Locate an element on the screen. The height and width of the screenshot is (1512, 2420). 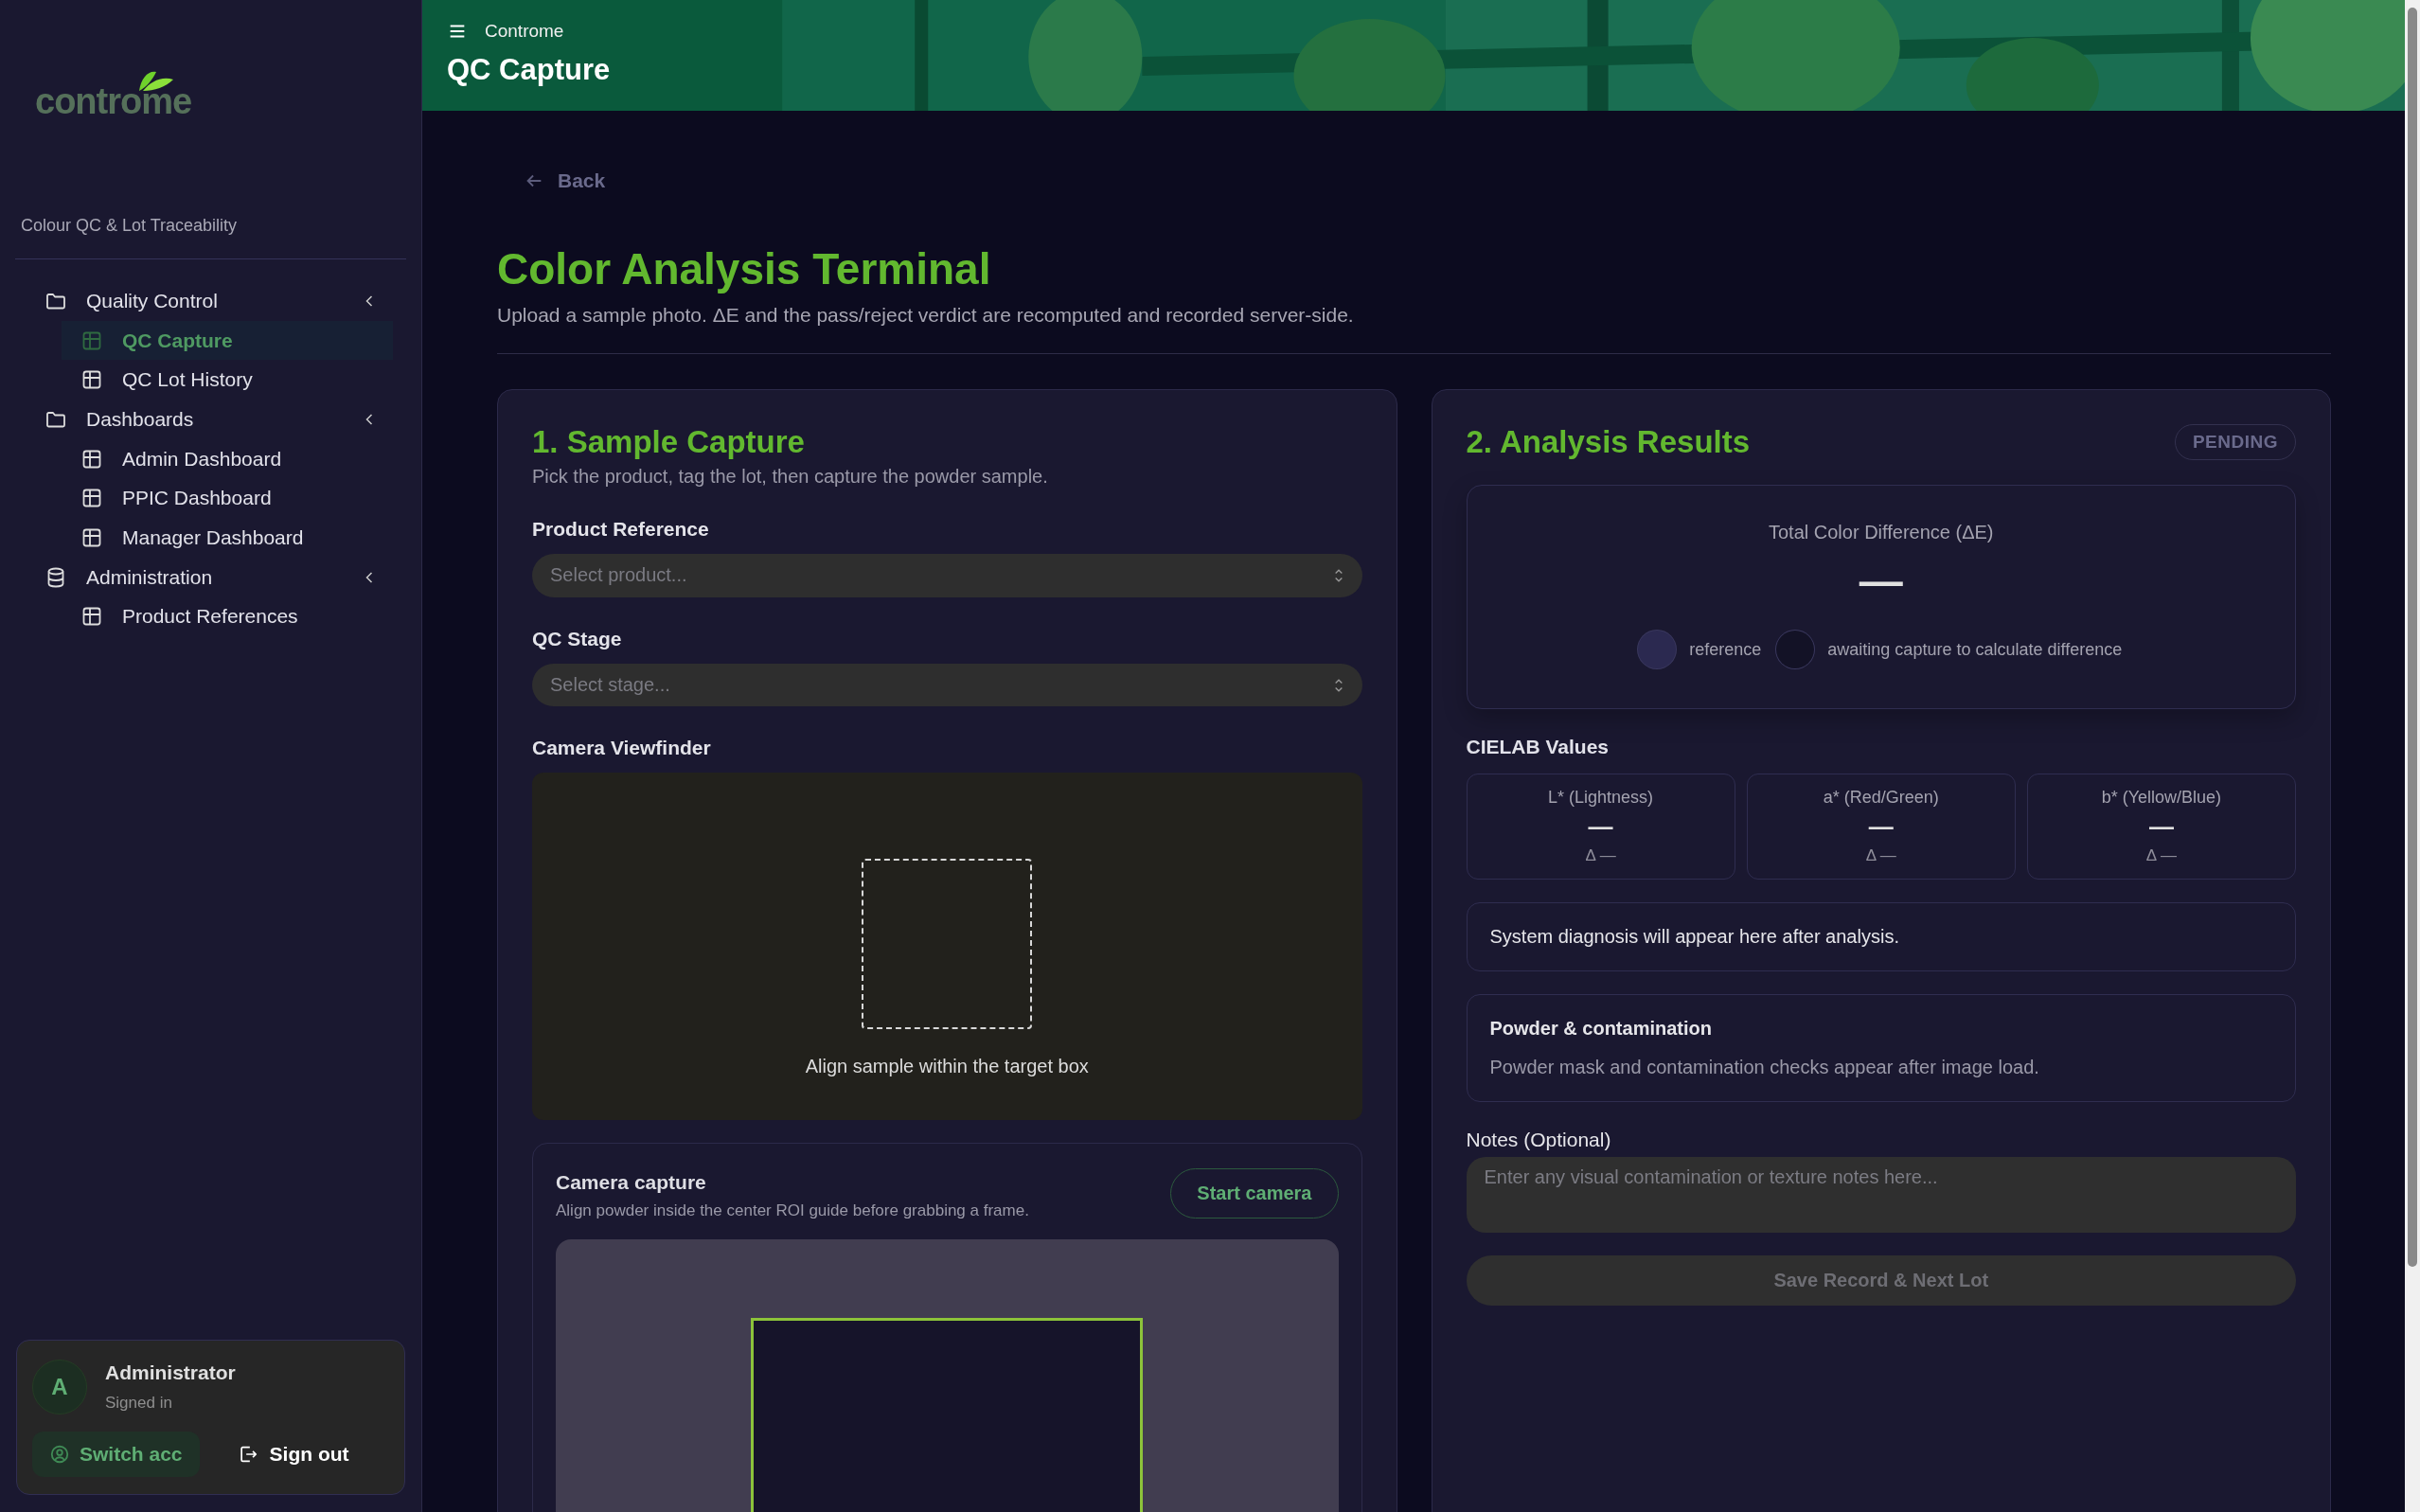
camera-capture-title: Camera capture is located at coordinates (631, 1182).